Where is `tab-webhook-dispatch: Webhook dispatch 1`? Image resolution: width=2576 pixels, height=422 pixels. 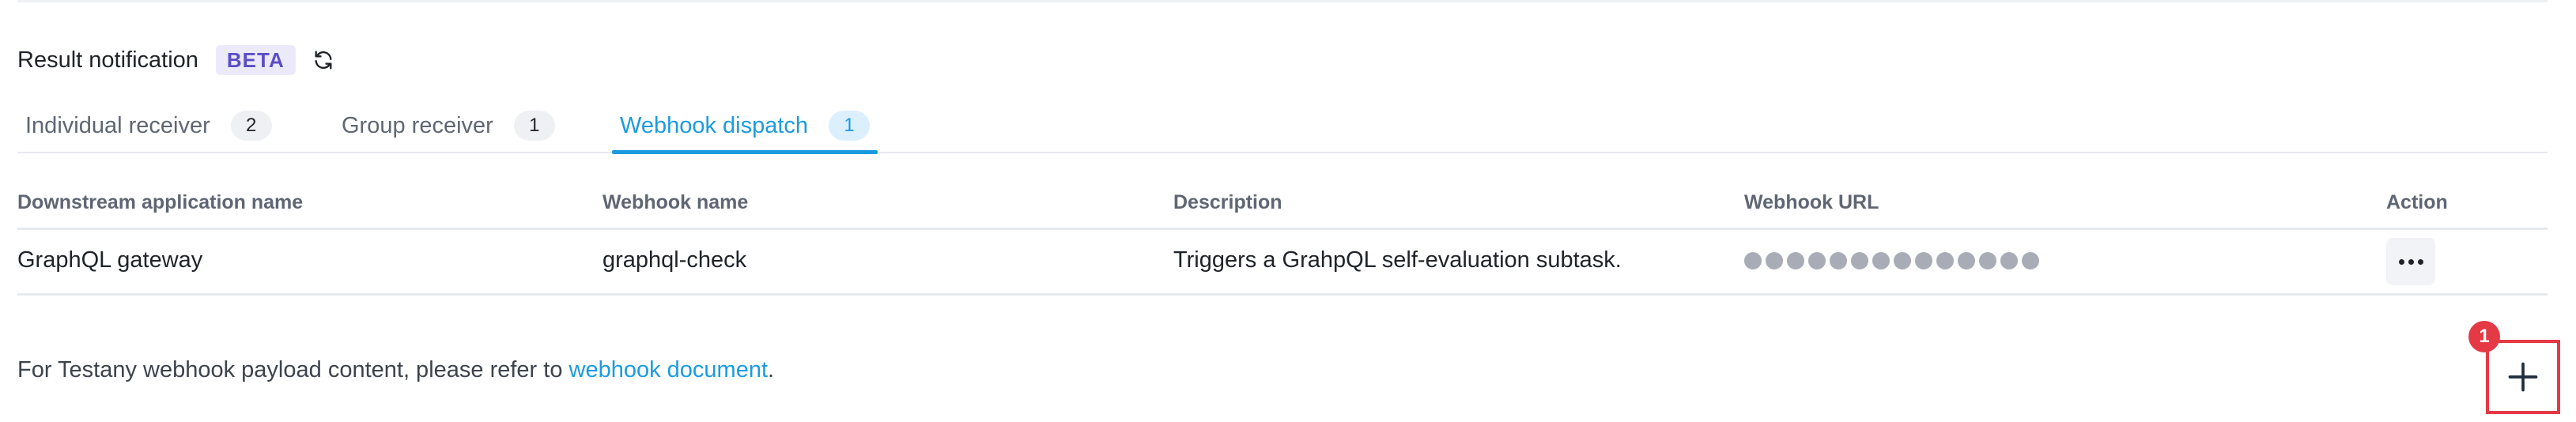 tab-webhook-dispatch: Webhook dispatch 1 is located at coordinates (745, 127).